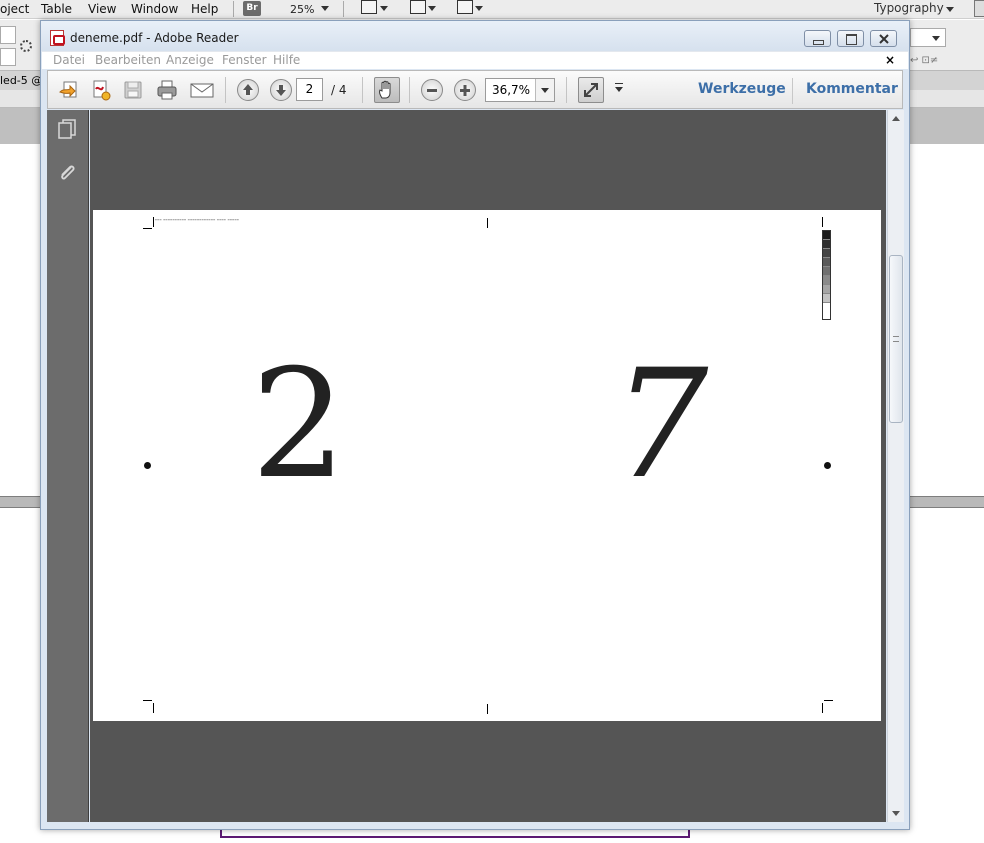 This screenshot has height=843, width=984. Describe the element at coordinates (69, 60) in the screenshot. I see `menu-datei: Datei` at that location.